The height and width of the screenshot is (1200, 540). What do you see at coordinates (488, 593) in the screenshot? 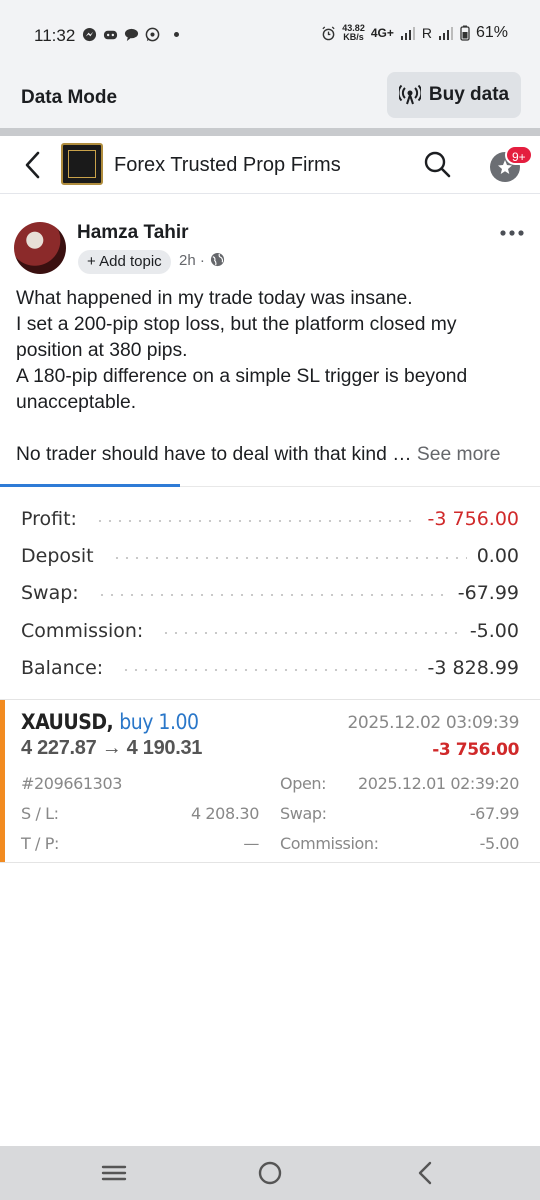
I see `summary-value: -67.99` at bounding box center [488, 593].